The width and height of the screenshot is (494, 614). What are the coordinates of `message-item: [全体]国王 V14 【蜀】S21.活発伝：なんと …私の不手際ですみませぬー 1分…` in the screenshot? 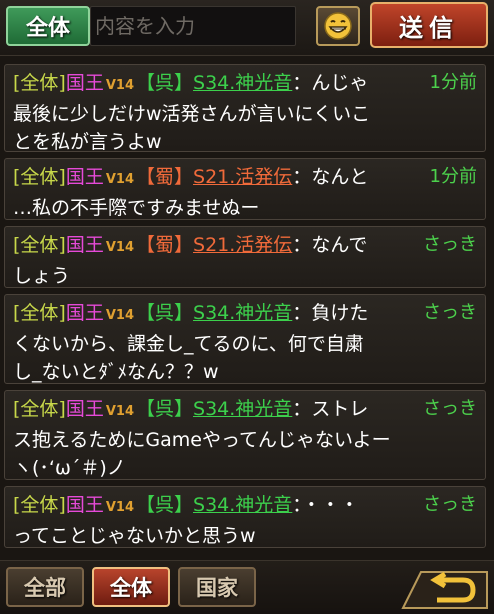 It's located at (245, 189).